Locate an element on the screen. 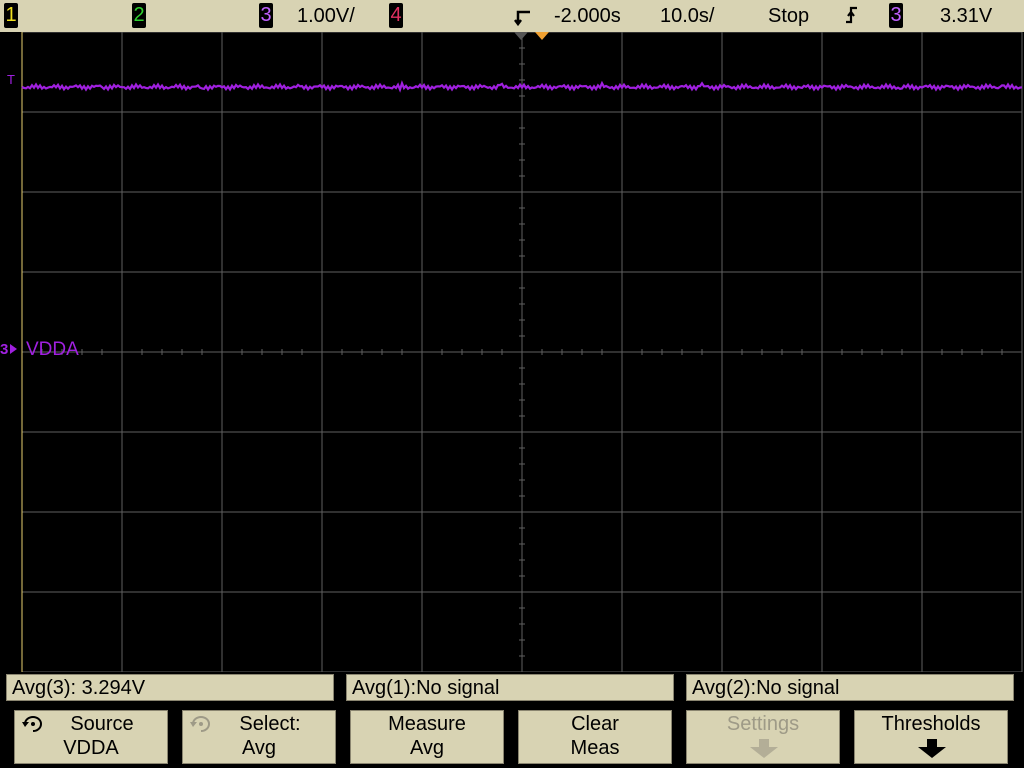  source-softkey-label: Source is located at coordinates (91, 724).